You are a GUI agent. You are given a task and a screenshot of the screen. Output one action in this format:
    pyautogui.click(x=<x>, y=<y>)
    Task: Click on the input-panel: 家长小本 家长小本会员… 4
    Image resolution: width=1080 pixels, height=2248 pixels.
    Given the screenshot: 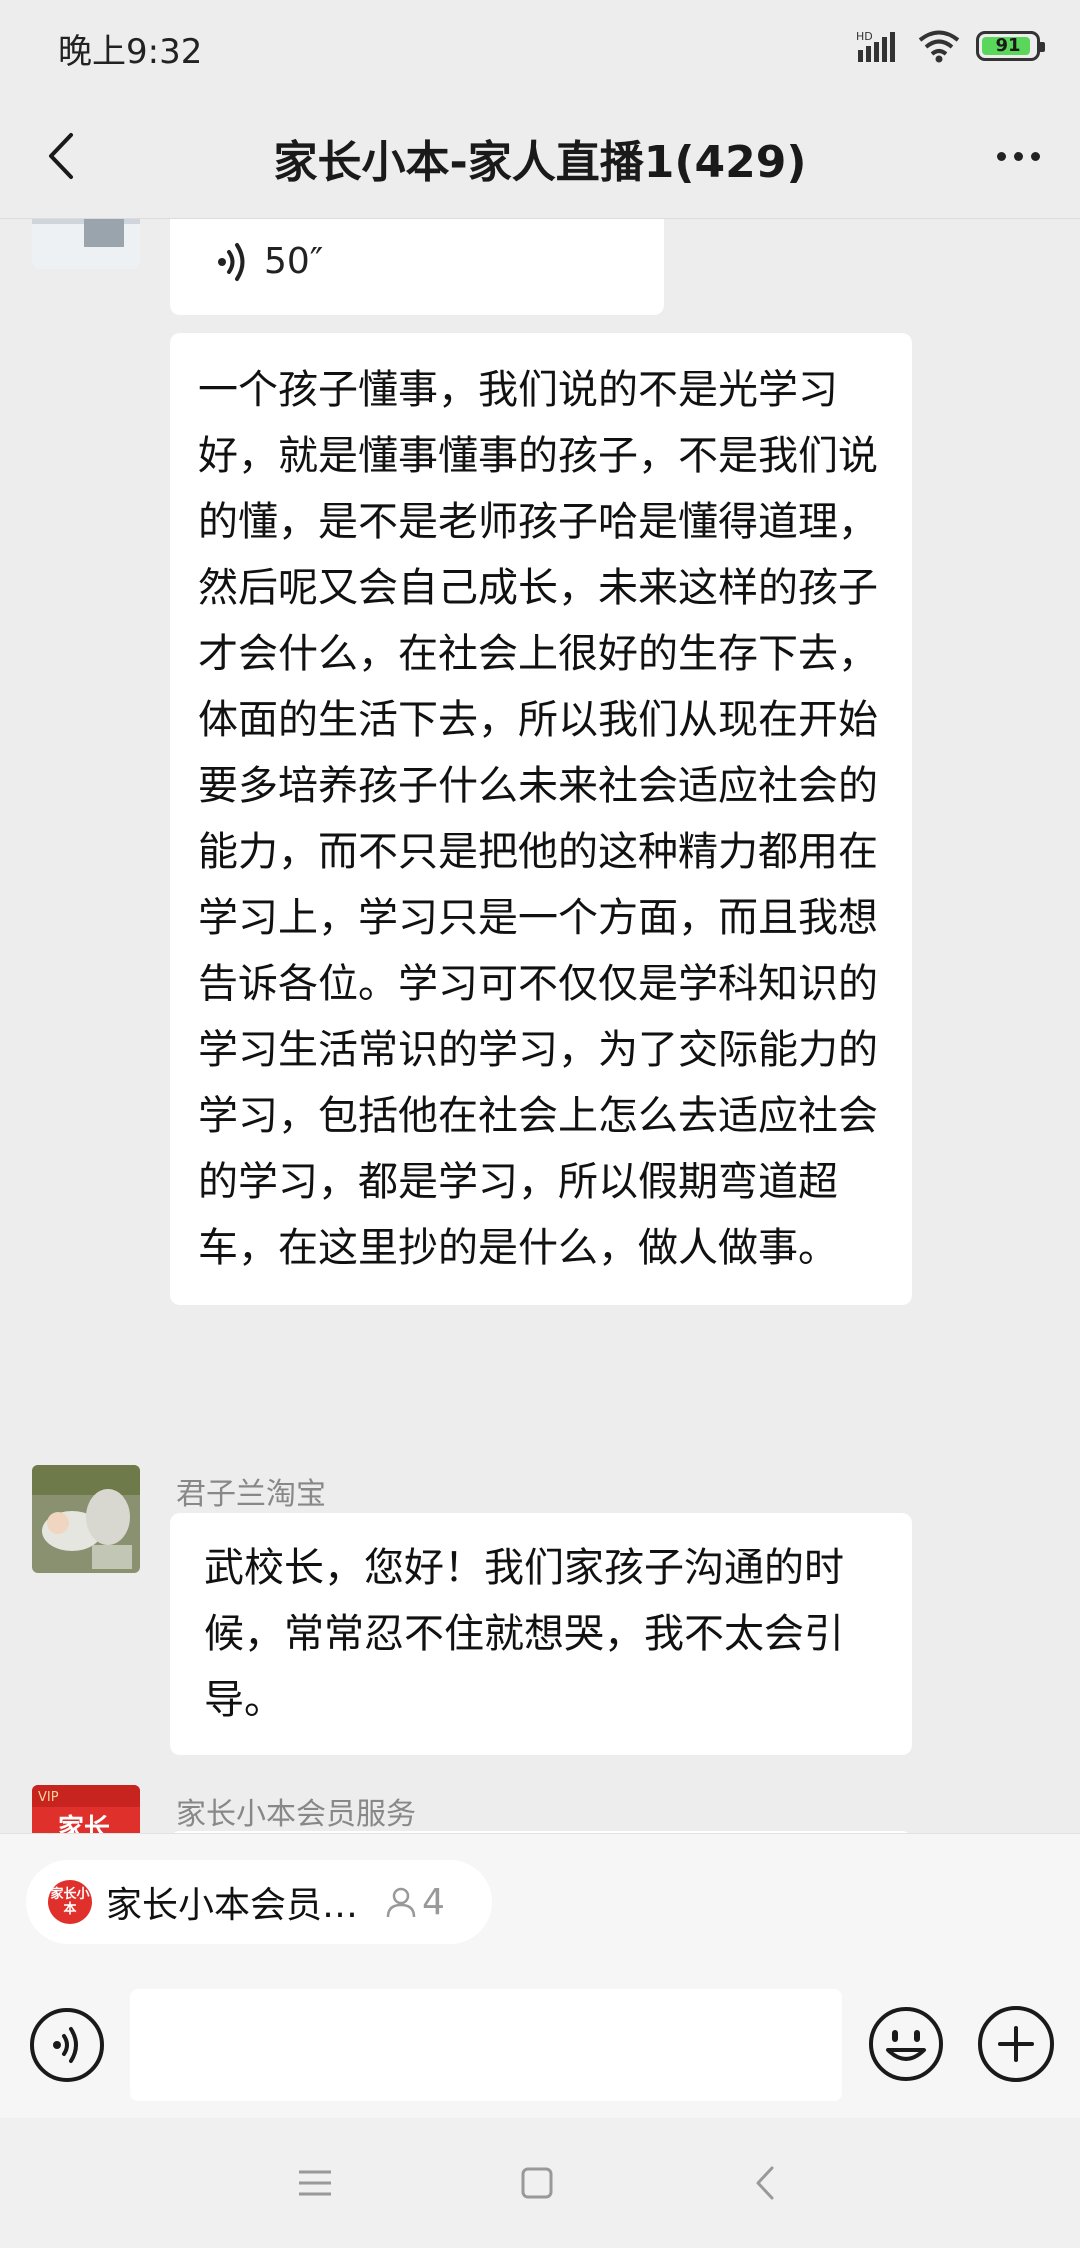 What is the action you would take?
    pyautogui.click(x=540, y=1976)
    